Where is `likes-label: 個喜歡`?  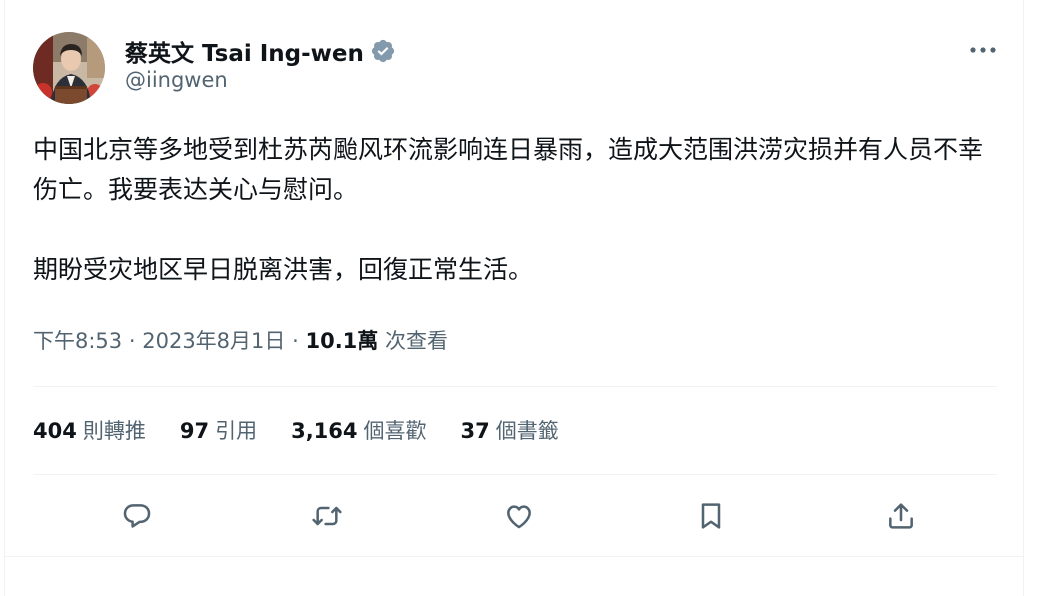 likes-label: 個喜歡 is located at coordinates (395, 431).